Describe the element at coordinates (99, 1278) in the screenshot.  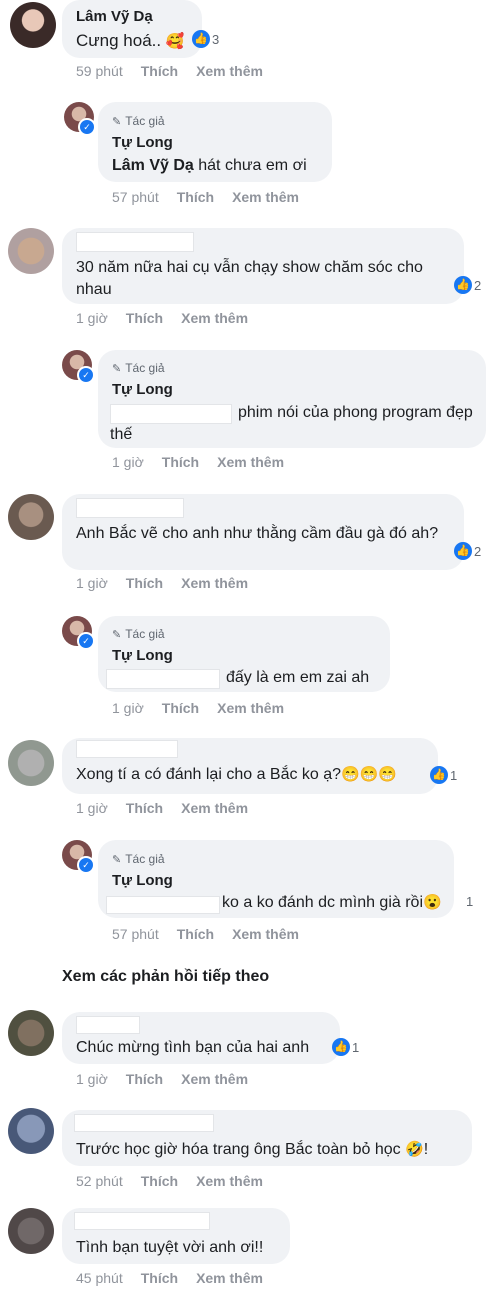
I see `comment-time: 45 phút` at that location.